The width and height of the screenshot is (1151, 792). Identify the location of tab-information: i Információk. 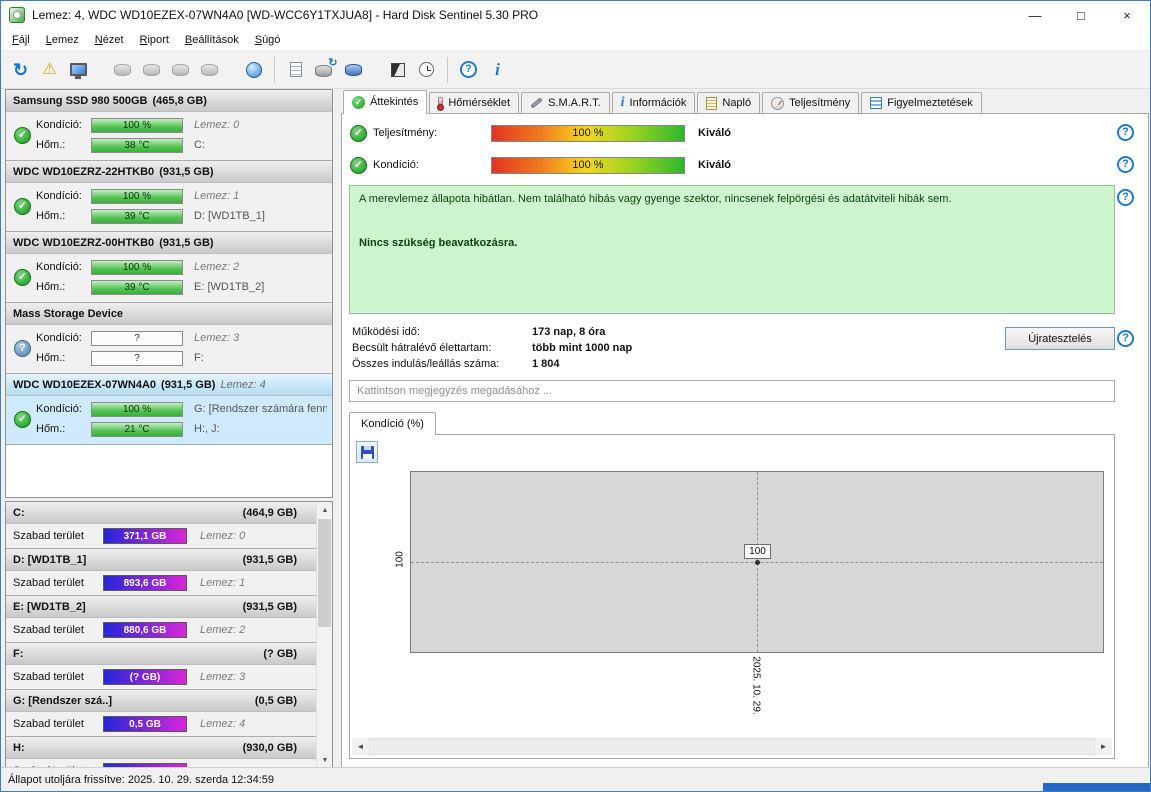
(653, 102).